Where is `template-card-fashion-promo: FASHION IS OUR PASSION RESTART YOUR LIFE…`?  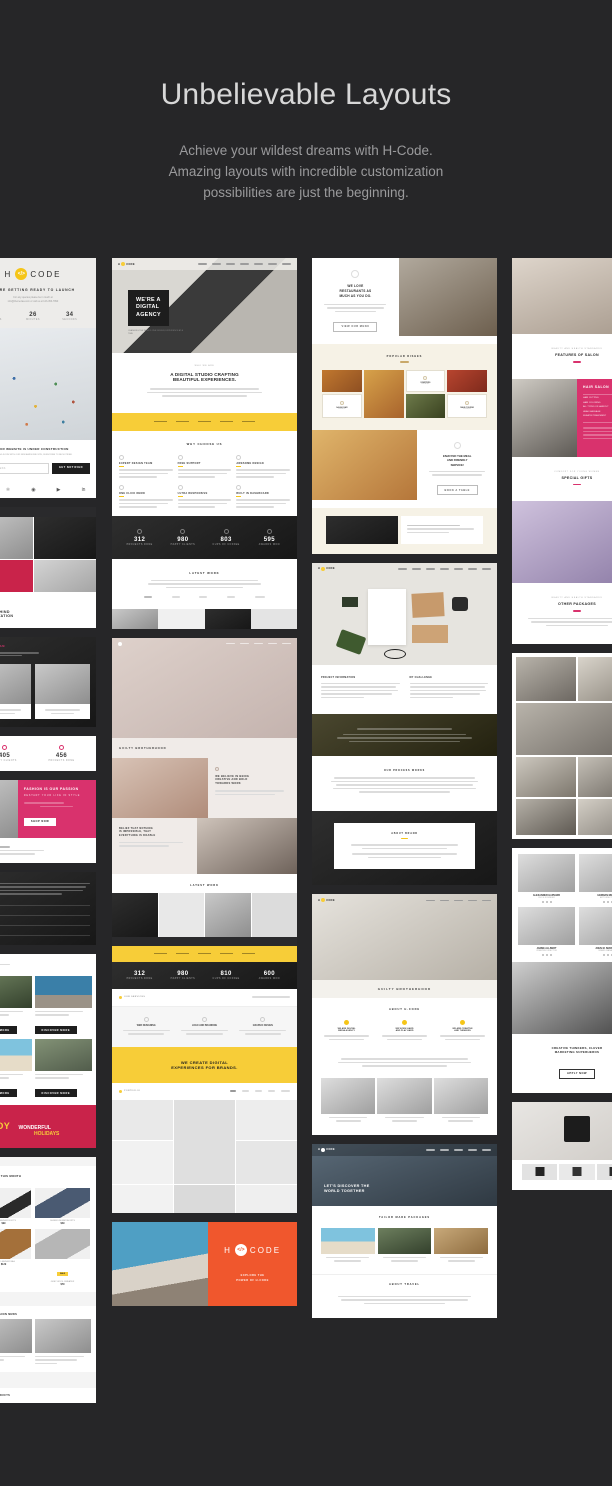
template-card-fashion-promo: FASHION IS OUR PASSION RESTART YOUR LIFE… is located at coordinates (48, 821).